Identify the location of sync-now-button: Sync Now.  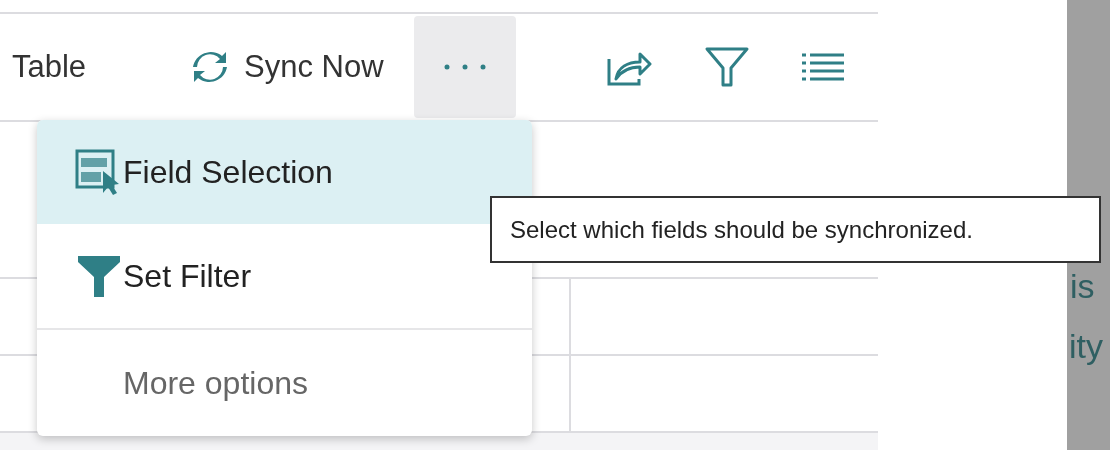
(287, 67).